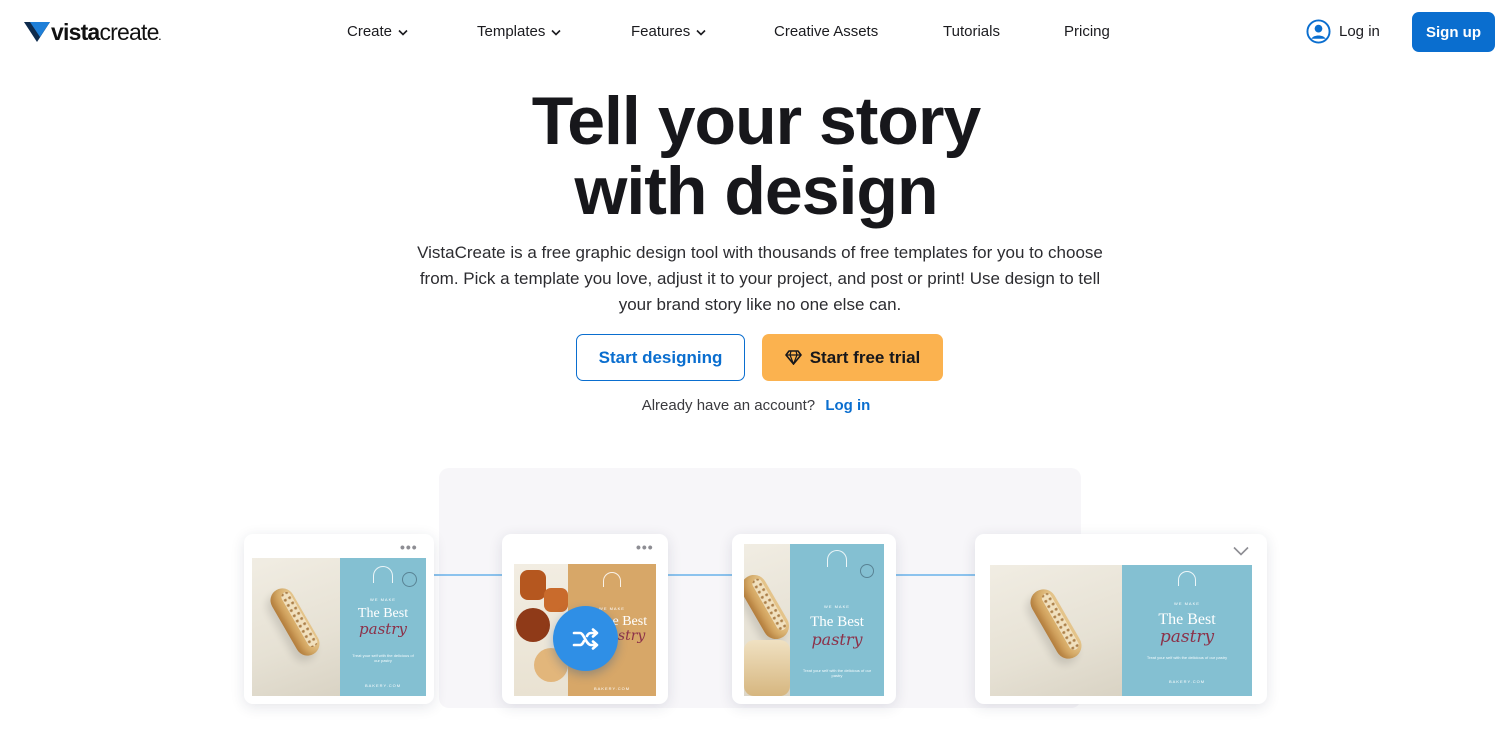 The image size is (1512, 737). Describe the element at coordinates (1453, 32) in the screenshot. I see `sign-up-button: Sign up` at that location.